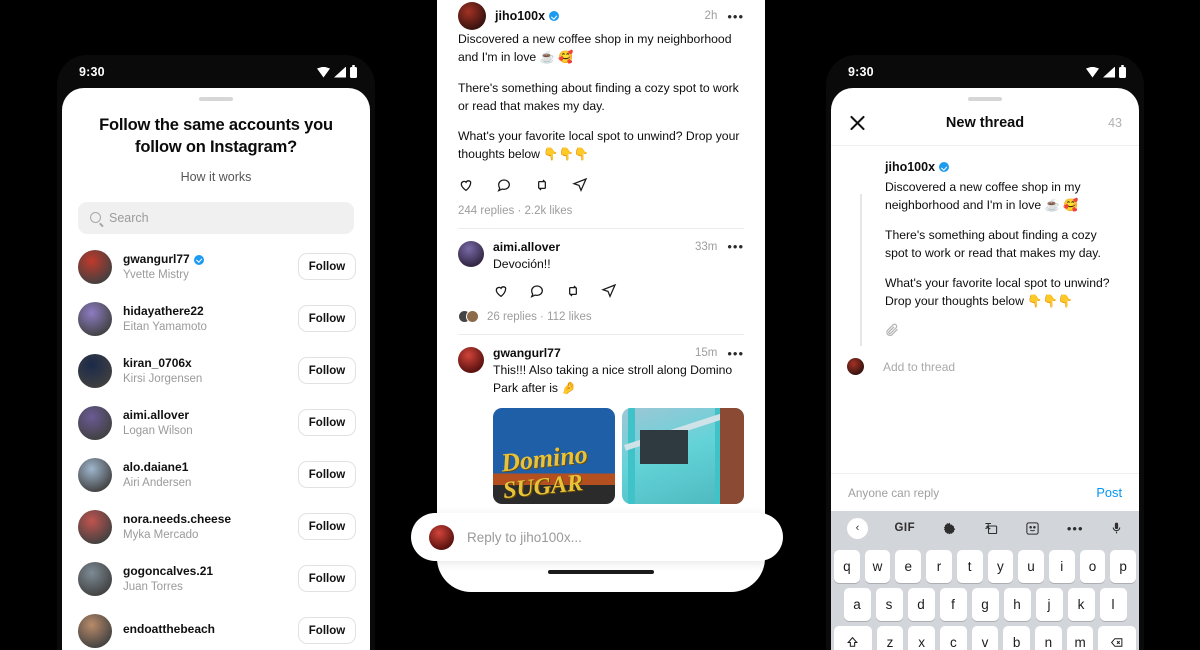 This screenshot has width=1200, height=650. I want to click on key-n: n, so click(1048, 638).